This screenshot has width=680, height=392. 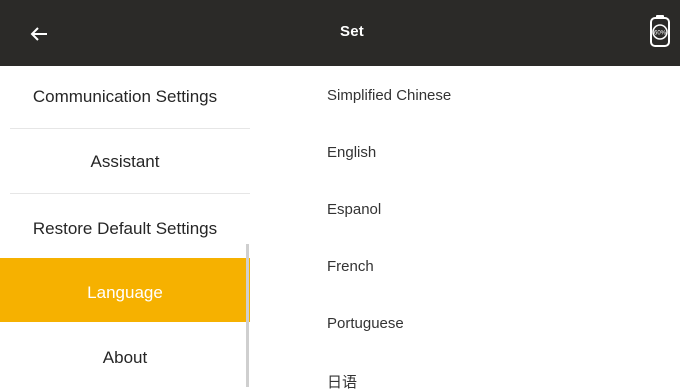 I want to click on back-button, so click(x=40, y=34).